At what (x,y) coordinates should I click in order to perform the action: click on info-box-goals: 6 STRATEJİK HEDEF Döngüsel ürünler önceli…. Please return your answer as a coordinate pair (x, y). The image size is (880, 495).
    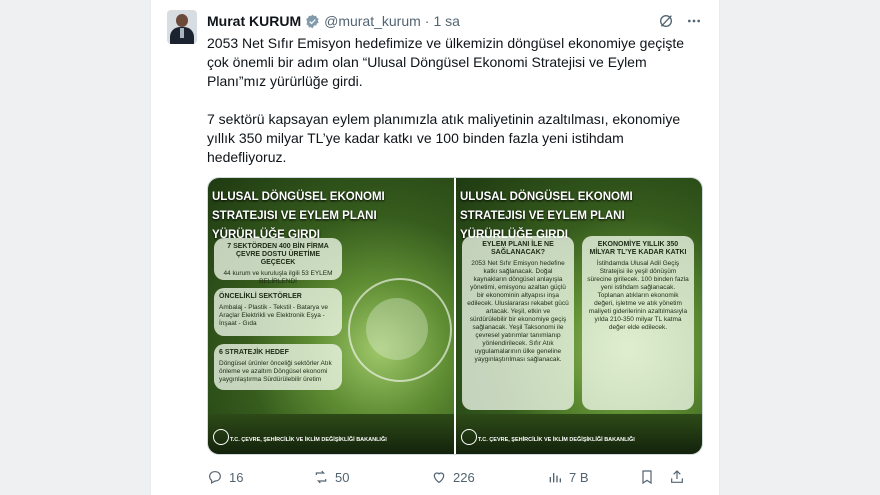
    Looking at the image, I should click on (278, 367).